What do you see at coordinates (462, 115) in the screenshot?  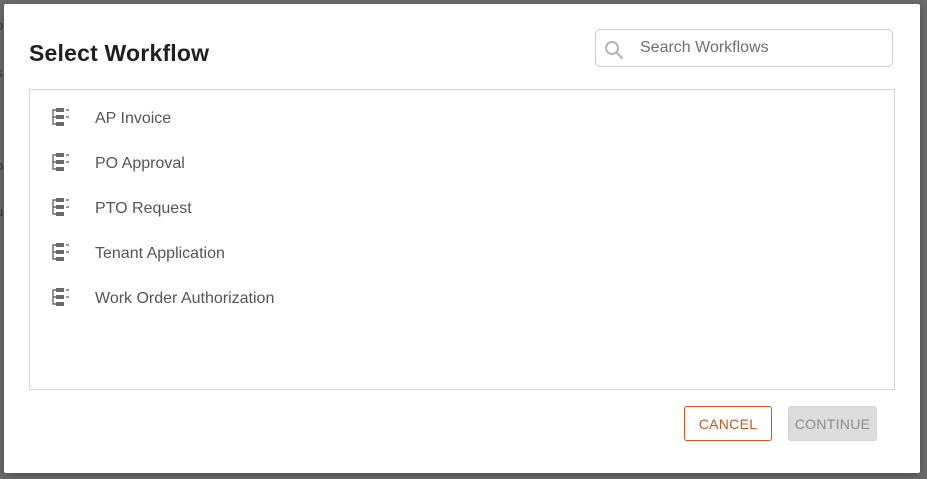 I see `workflow-item-ap-invoice: AP Invoice` at bounding box center [462, 115].